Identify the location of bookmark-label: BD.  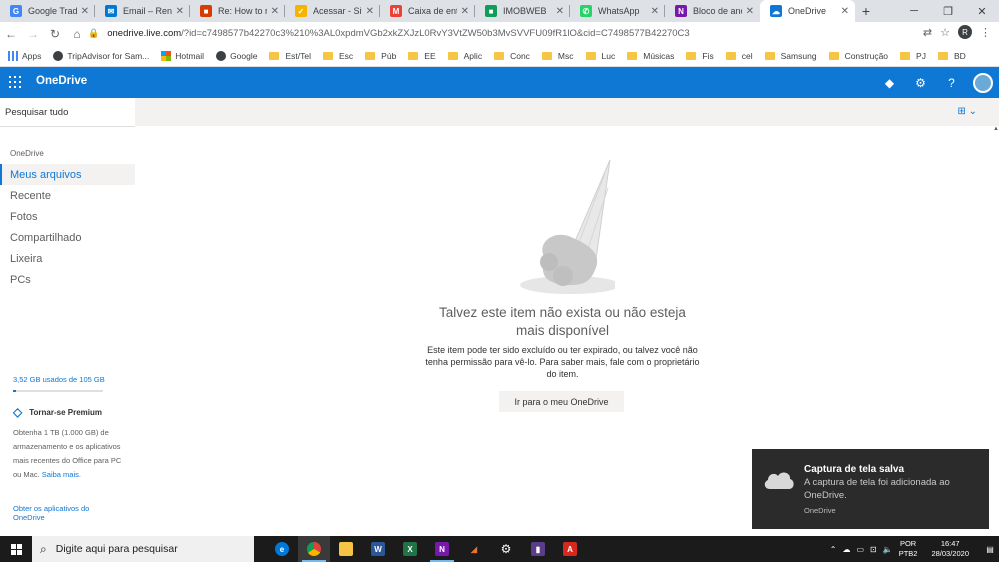
(959, 55).